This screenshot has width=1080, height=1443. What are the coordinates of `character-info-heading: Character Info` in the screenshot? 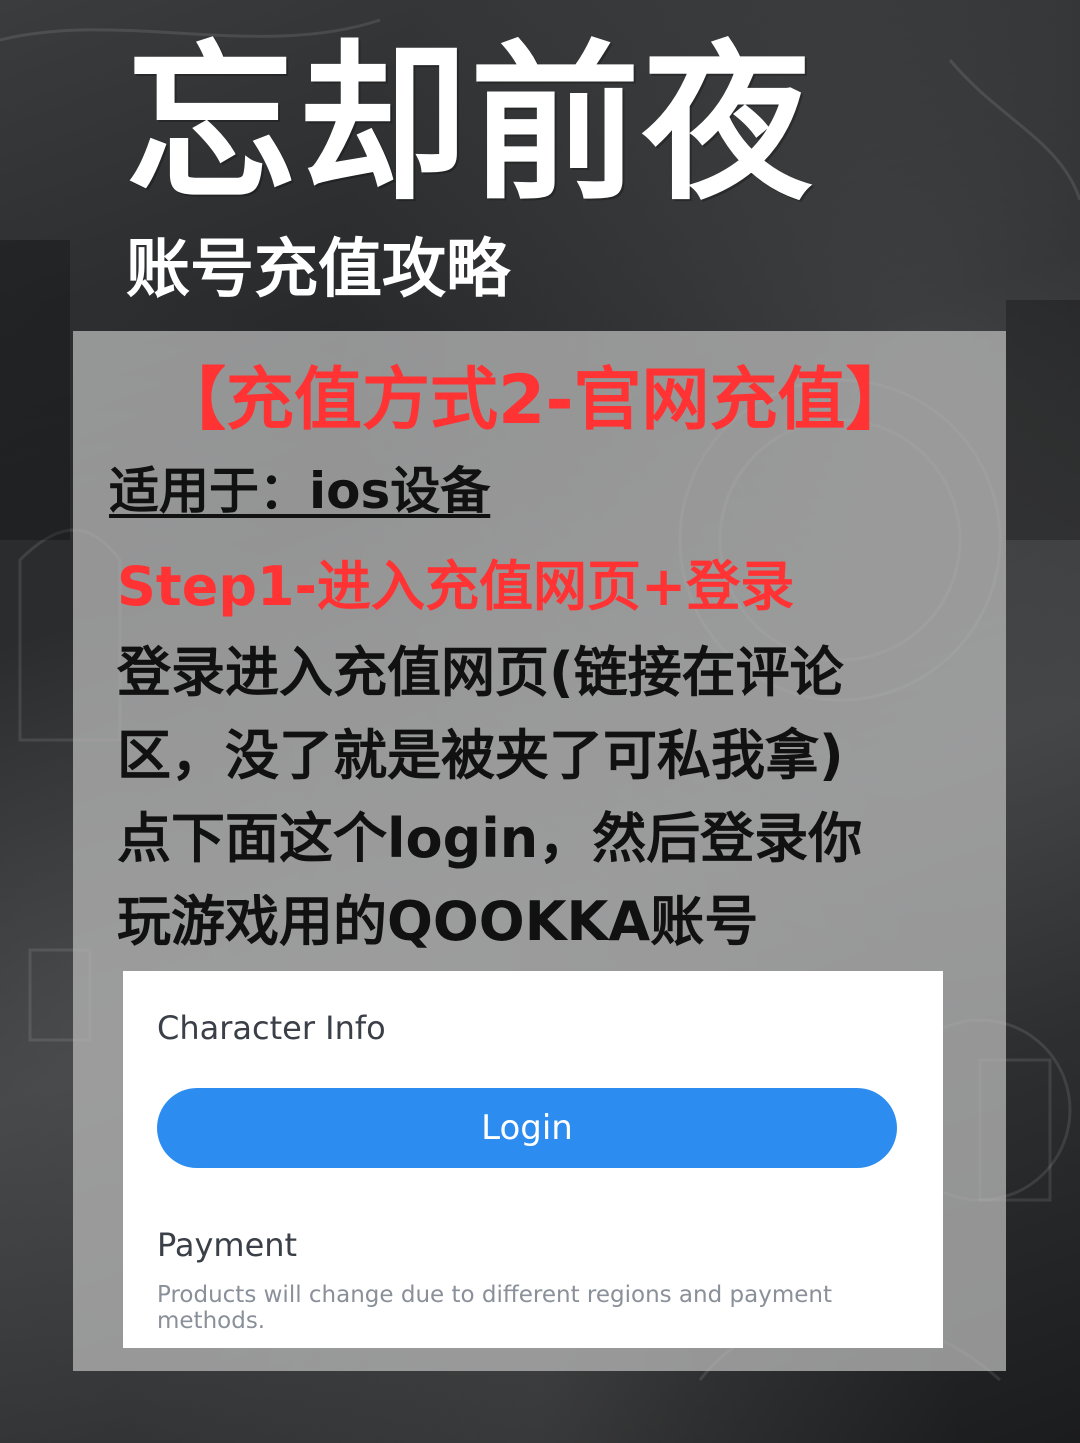 It's located at (271, 1028).